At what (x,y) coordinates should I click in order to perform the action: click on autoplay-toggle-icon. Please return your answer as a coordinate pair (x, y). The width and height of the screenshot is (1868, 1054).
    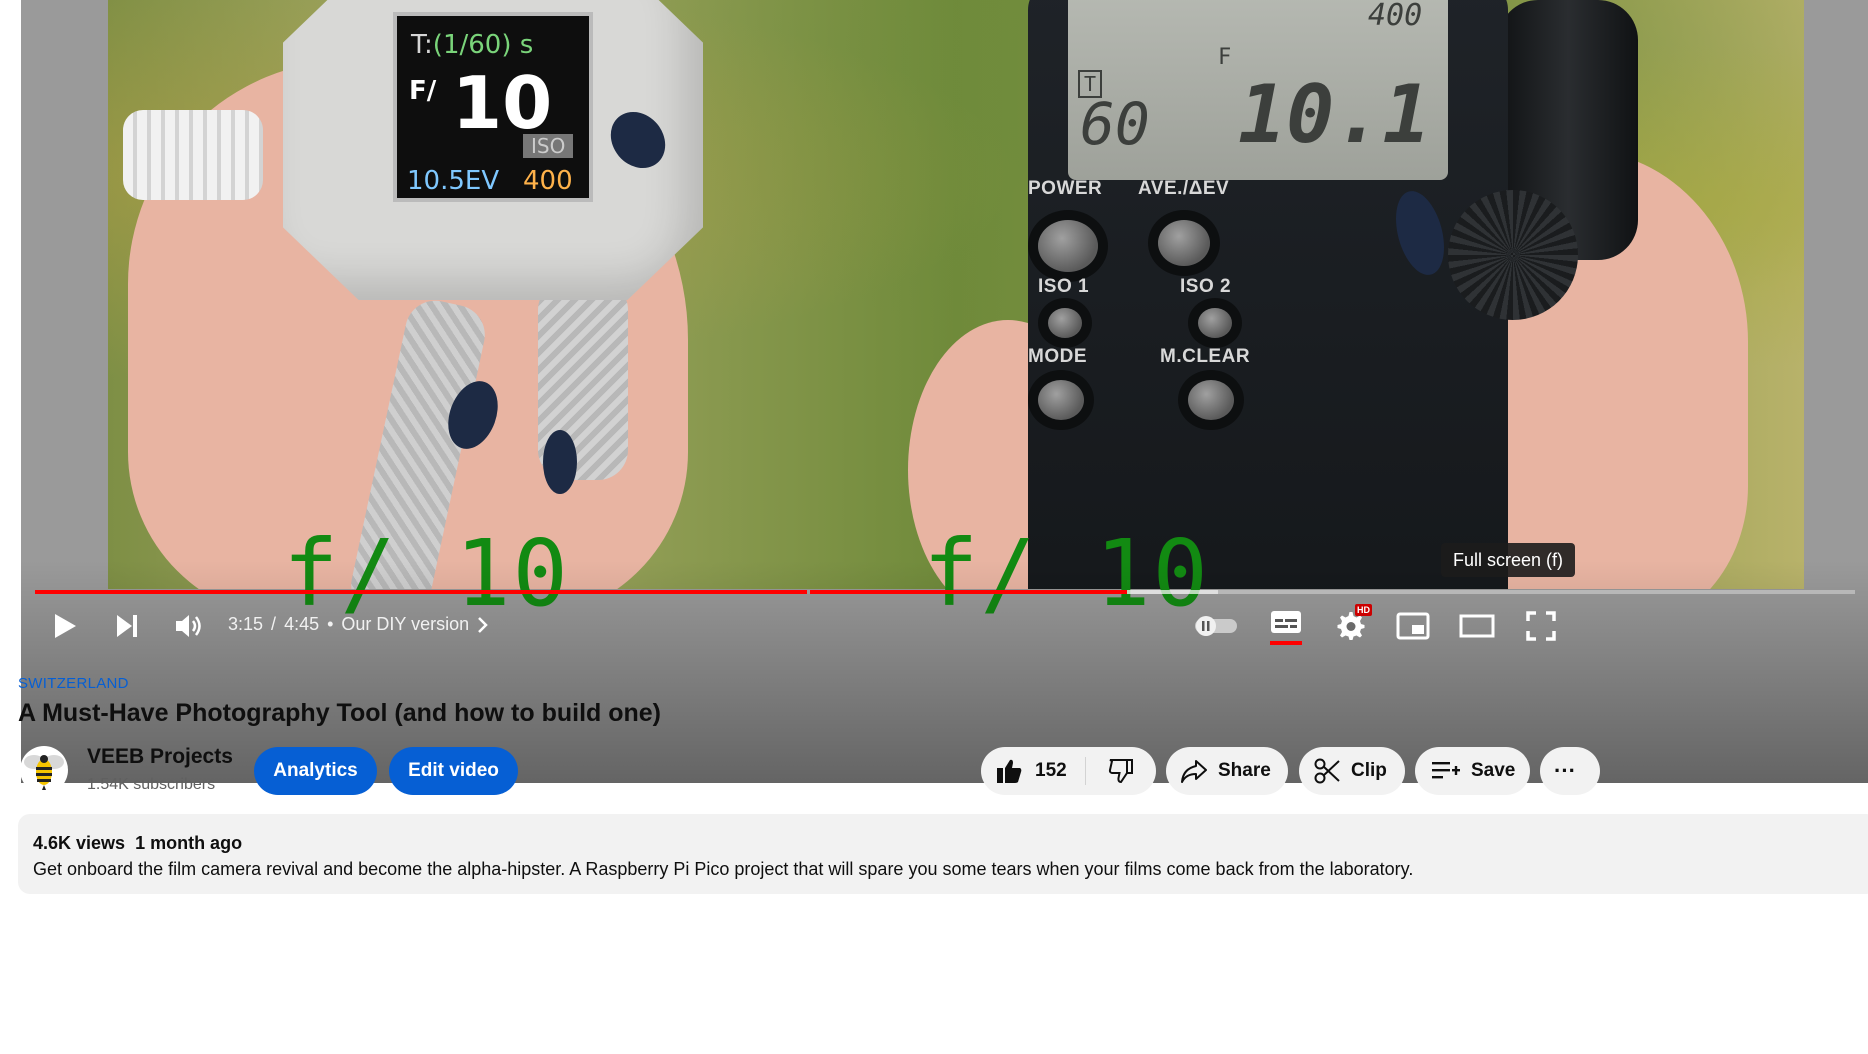
    Looking at the image, I should click on (1216, 626).